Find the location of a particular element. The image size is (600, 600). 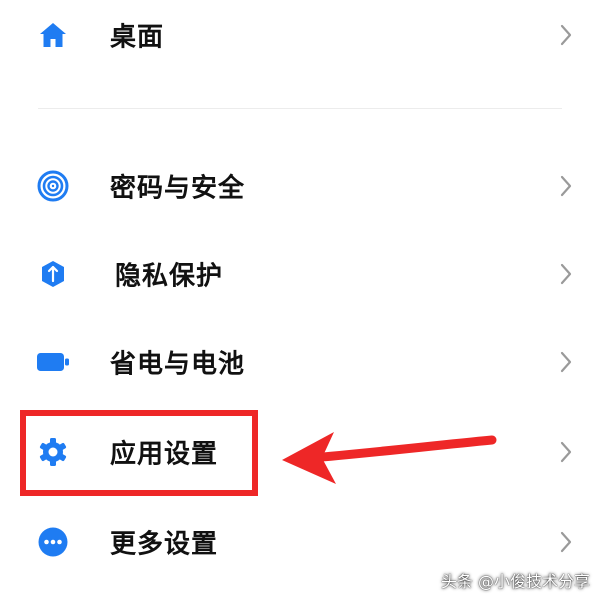

settings-item-label: 隐私保护 is located at coordinates (169, 276).